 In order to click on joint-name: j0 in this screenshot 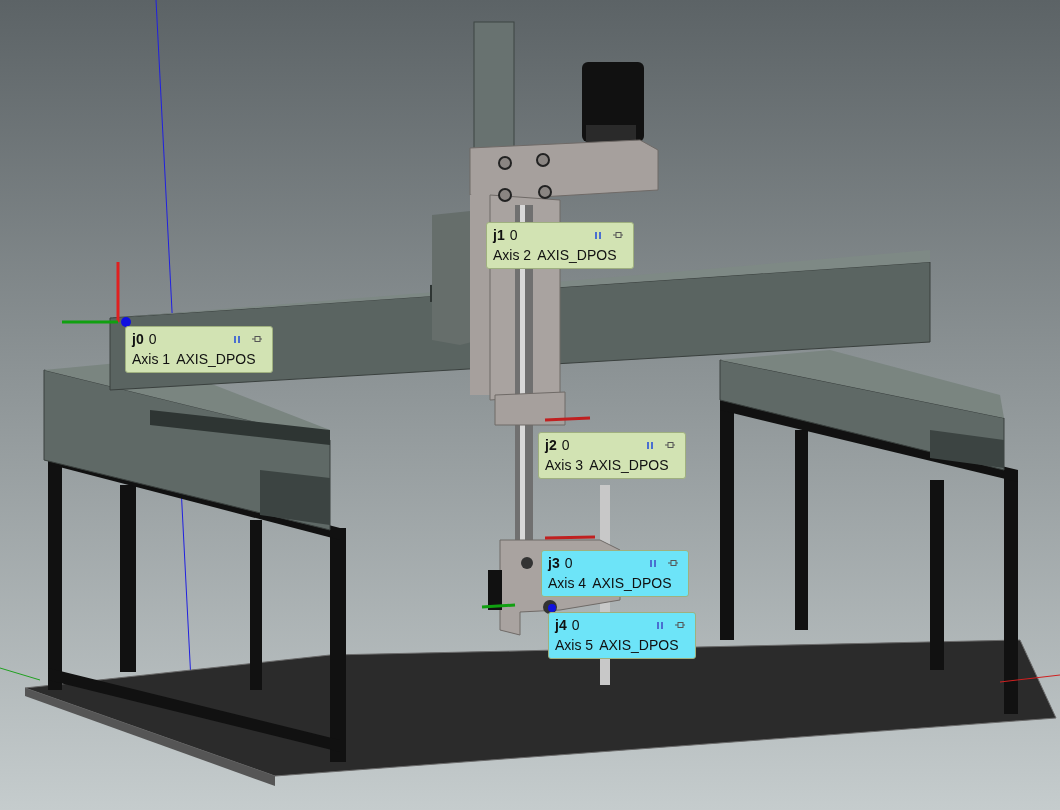, I will do `click(138, 339)`.